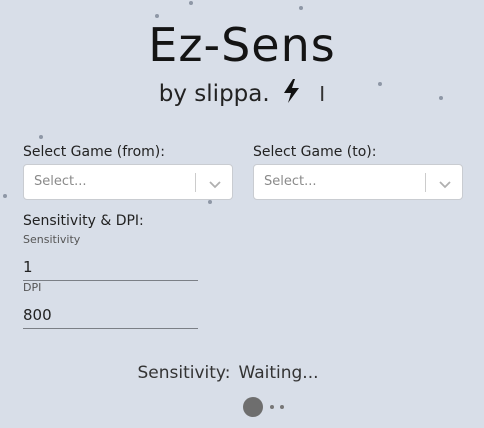  Describe the element at coordinates (28, 267) in the screenshot. I see `sensitivity-value: 1` at that location.